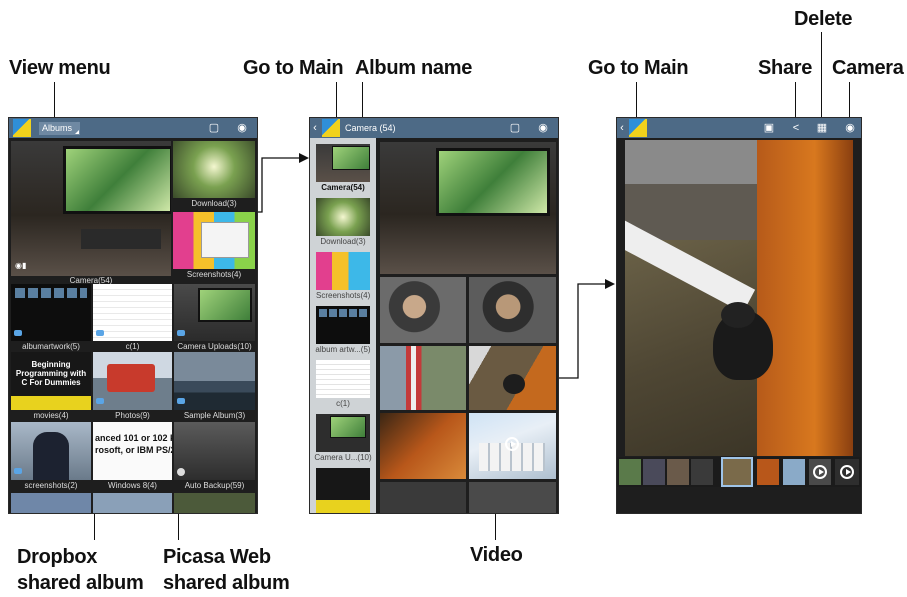 Image resolution: width=907 pixels, height=597 pixels. What do you see at coordinates (117, 180) in the screenshot?
I see `monitor-picture` at bounding box center [117, 180].